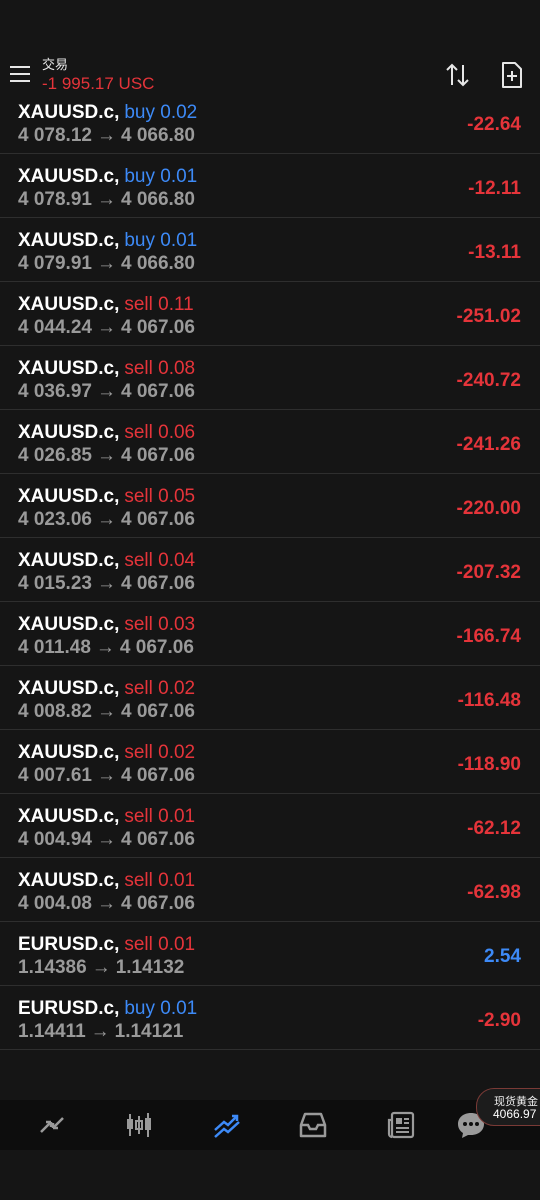 The width and height of the screenshot is (540, 1200). Describe the element at coordinates (494, 828) in the screenshot. I see `position-profit: -62.12` at that location.